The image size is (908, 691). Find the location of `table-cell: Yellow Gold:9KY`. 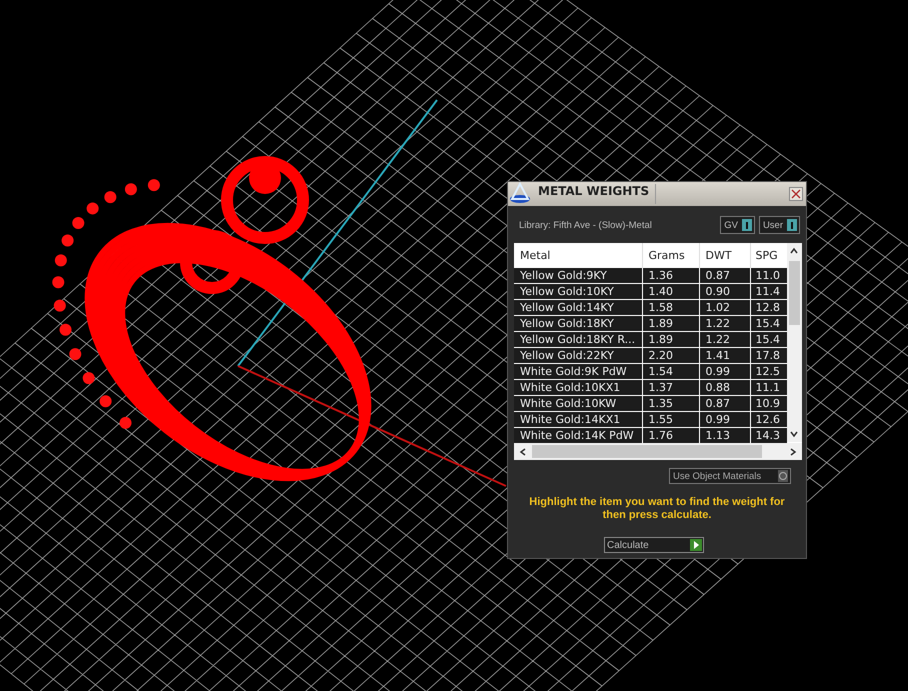

table-cell: Yellow Gold:9KY is located at coordinates (578, 276).